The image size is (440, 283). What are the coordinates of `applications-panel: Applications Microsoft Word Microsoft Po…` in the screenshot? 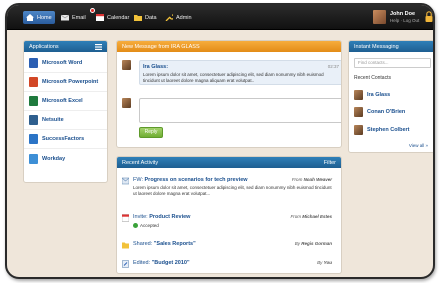 It's located at (65, 111).